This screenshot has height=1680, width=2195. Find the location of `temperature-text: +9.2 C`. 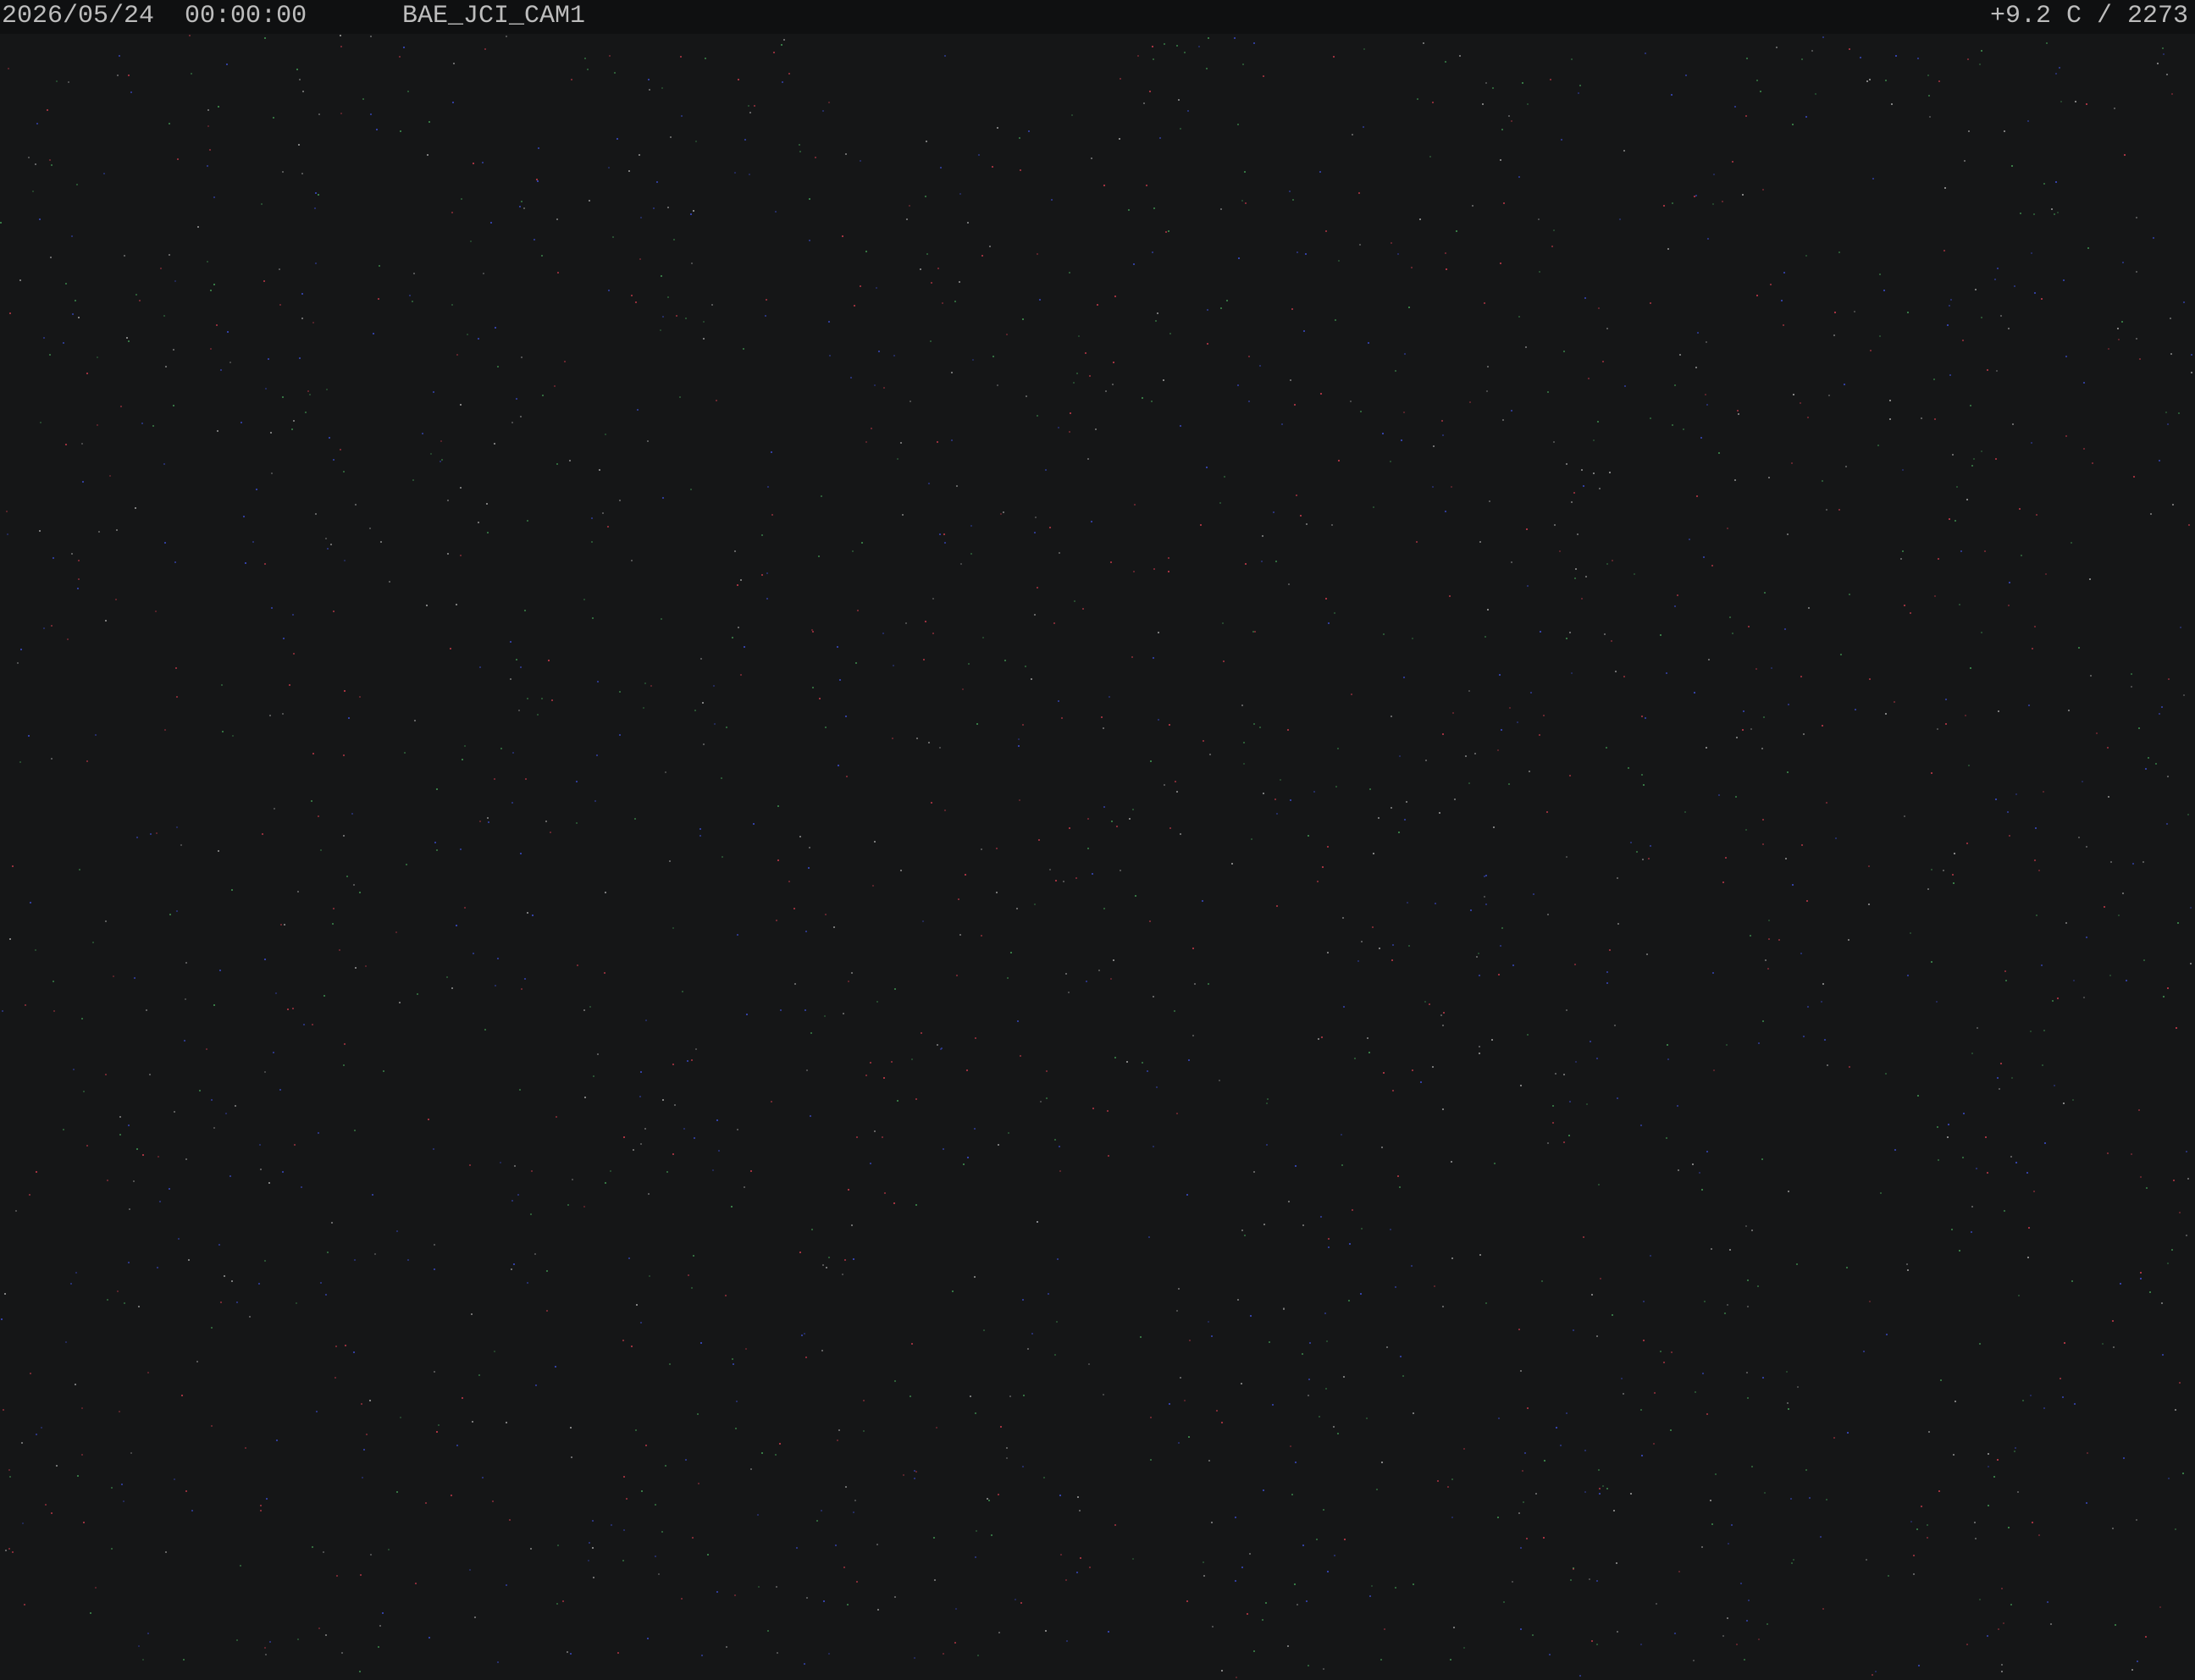

temperature-text: +9.2 C is located at coordinates (2036, 16).